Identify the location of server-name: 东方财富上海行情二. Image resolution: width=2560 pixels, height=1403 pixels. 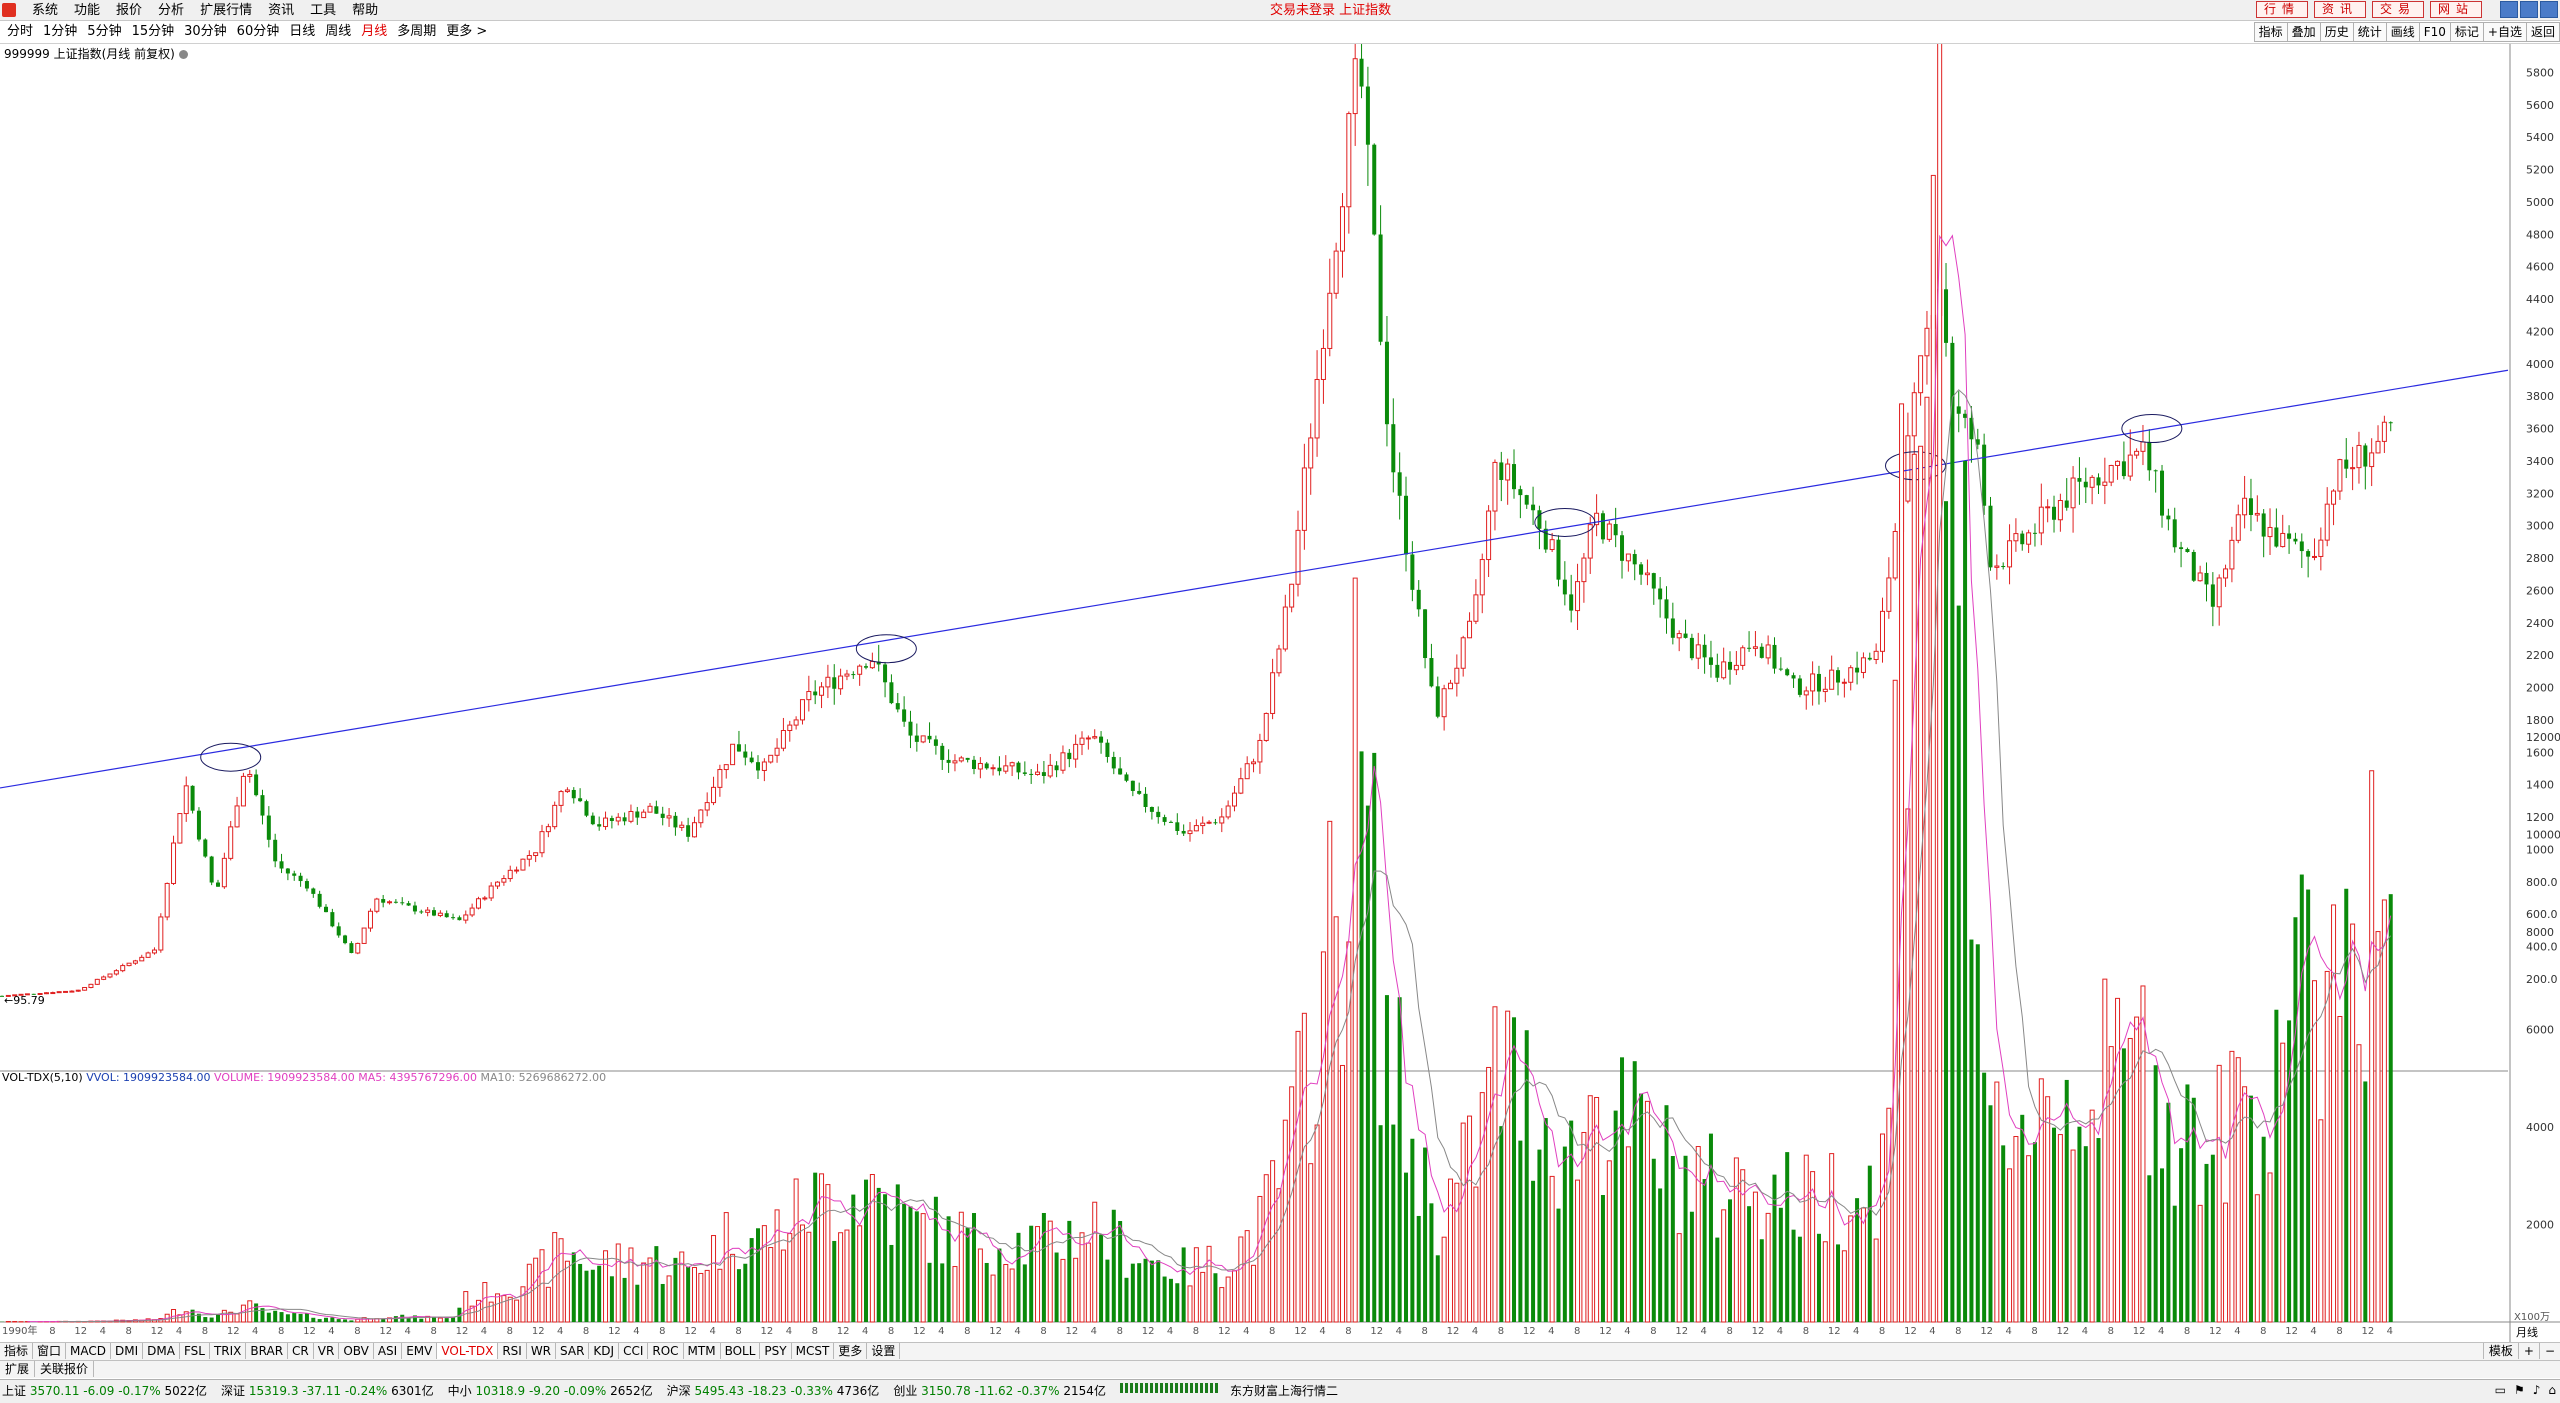
(1284, 1391).